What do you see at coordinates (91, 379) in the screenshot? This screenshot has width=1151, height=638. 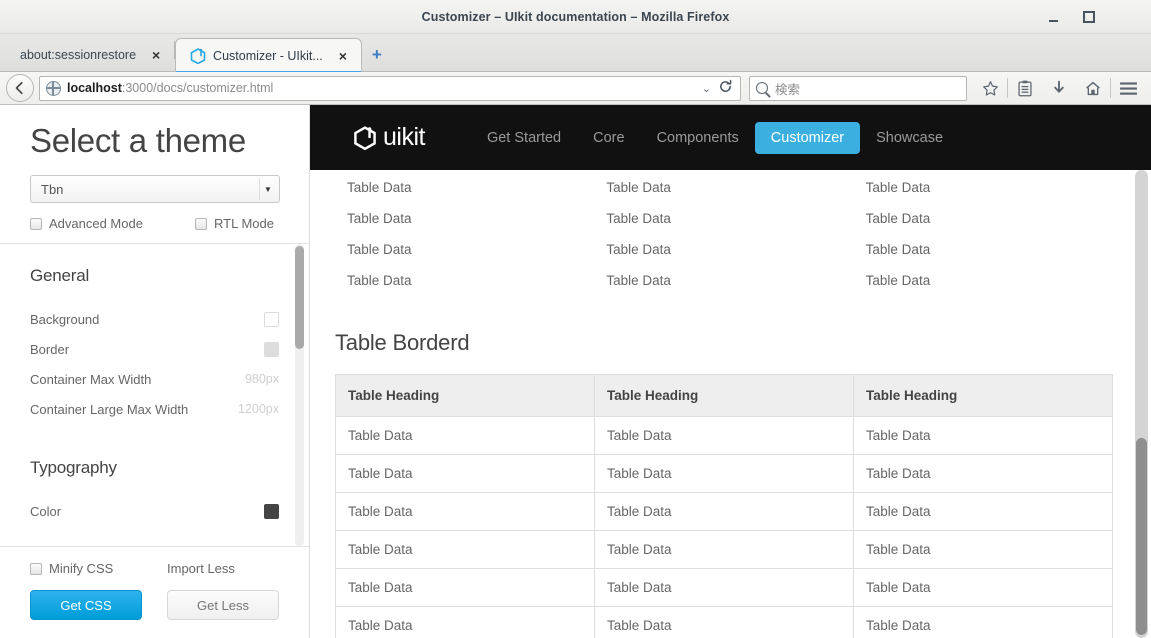 I see `option-label: Container Max Width` at bounding box center [91, 379].